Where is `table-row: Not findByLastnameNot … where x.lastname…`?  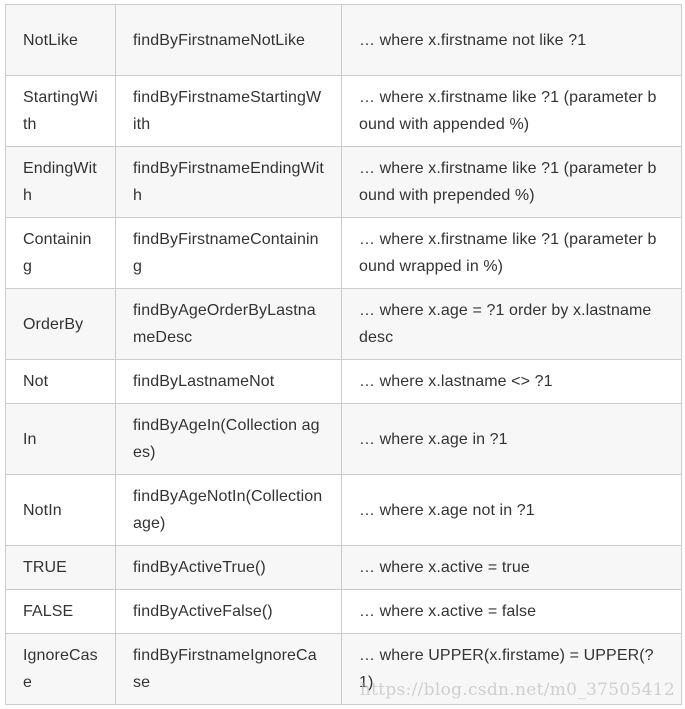
table-row: Not findByLastnameNot … where x.lastname… is located at coordinates (343, 381).